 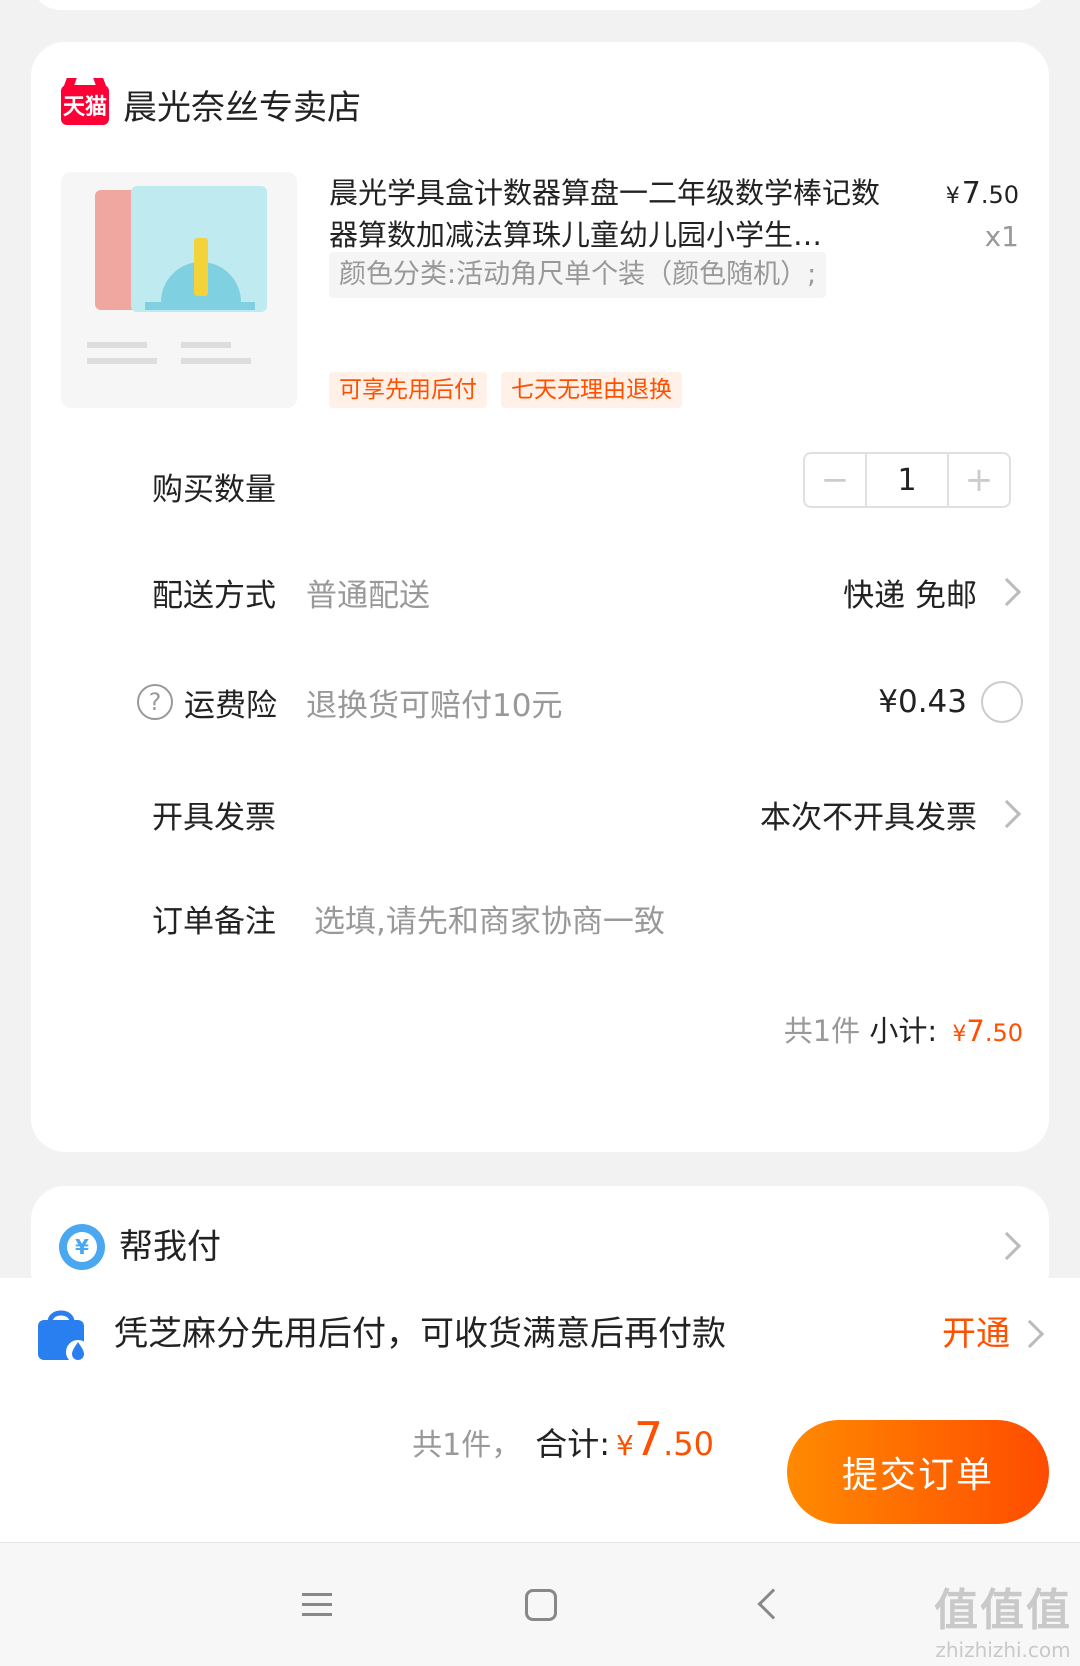 I want to click on delivery-row: 配送方式 普通配送 快递 免邮, so click(x=540, y=592).